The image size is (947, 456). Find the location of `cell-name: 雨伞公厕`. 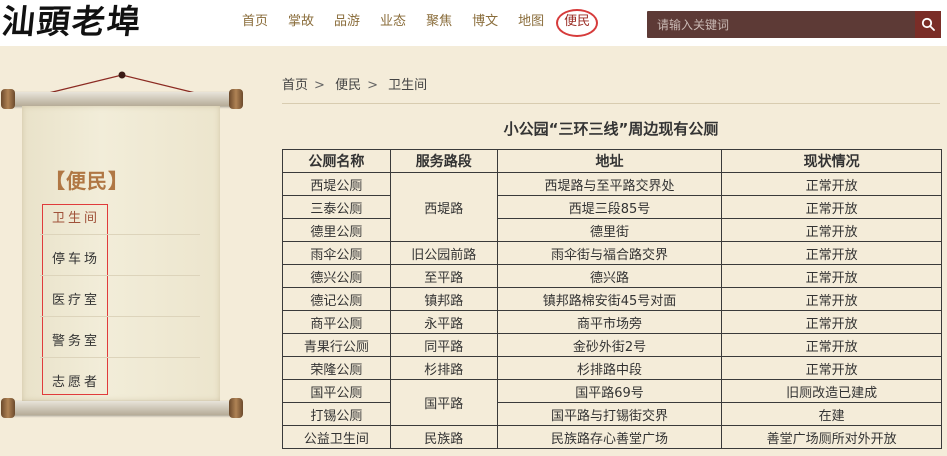

cell-name: 雨伞公厕 is located at coordinates (336, 253).